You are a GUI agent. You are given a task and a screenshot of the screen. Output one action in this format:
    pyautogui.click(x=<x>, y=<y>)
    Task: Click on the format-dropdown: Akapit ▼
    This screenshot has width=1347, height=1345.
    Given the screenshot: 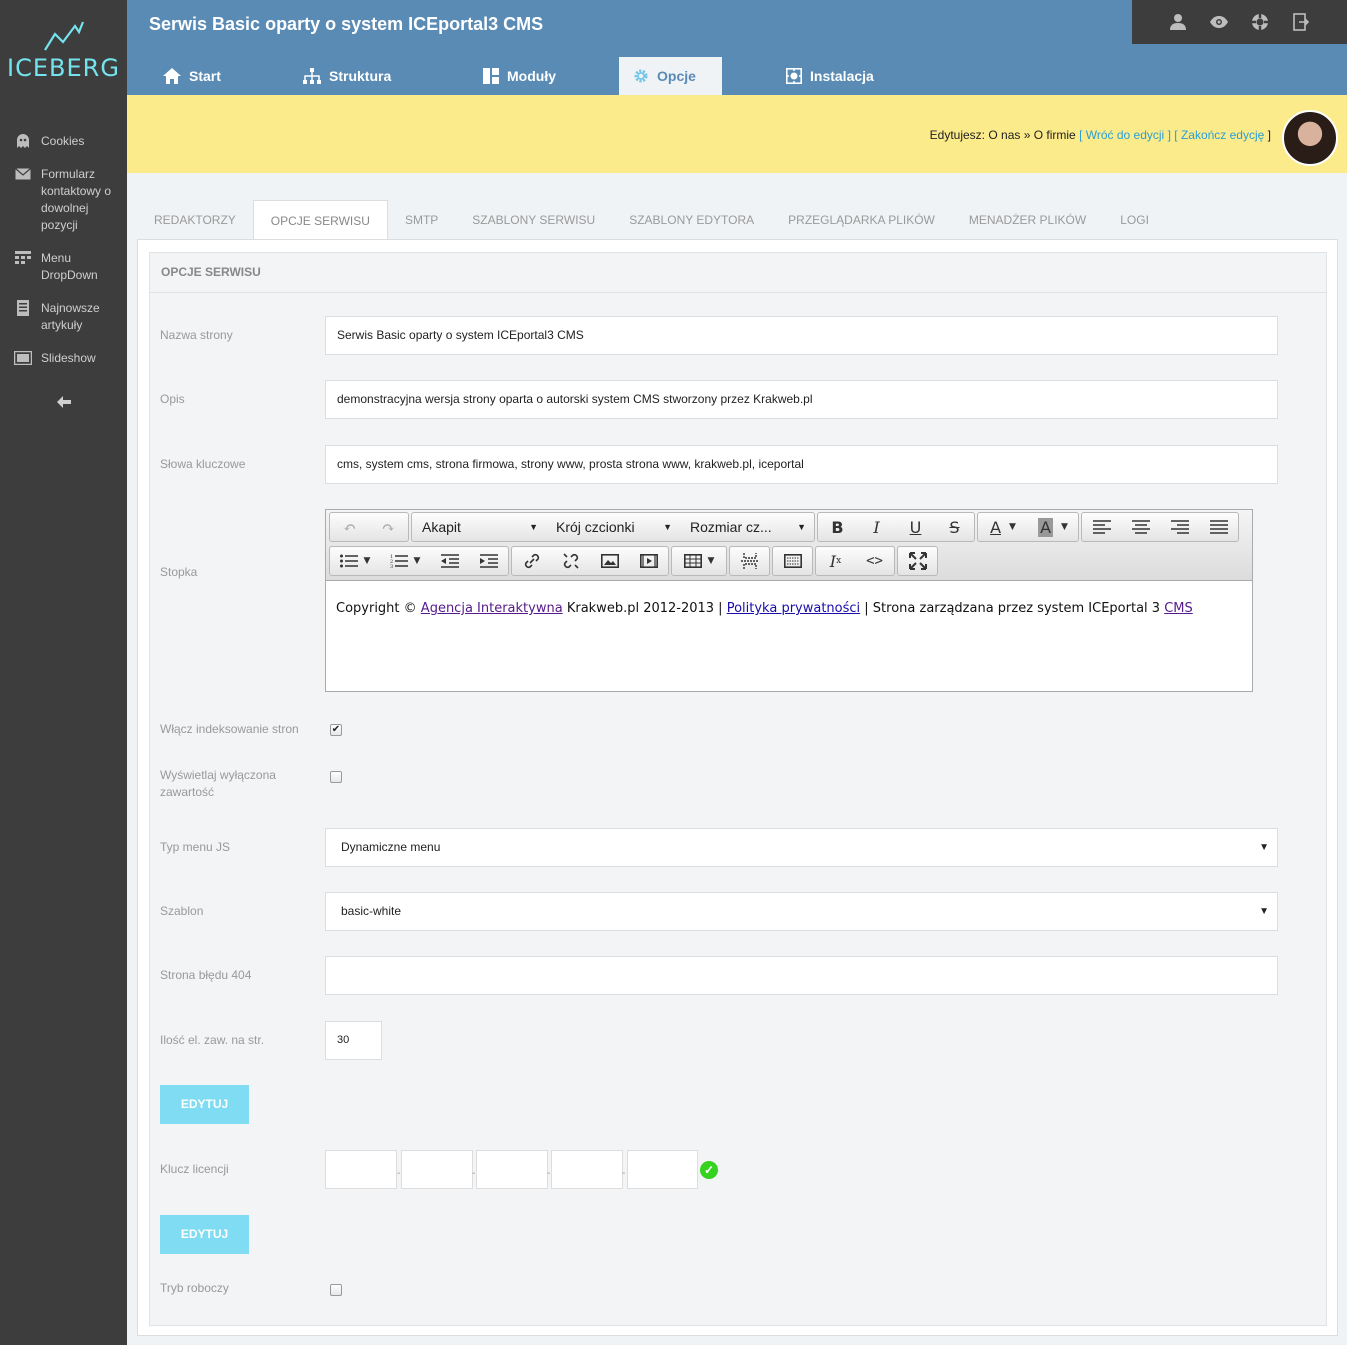 What is the action you would take?
    pyautogui.click(x=479, y=527)
    